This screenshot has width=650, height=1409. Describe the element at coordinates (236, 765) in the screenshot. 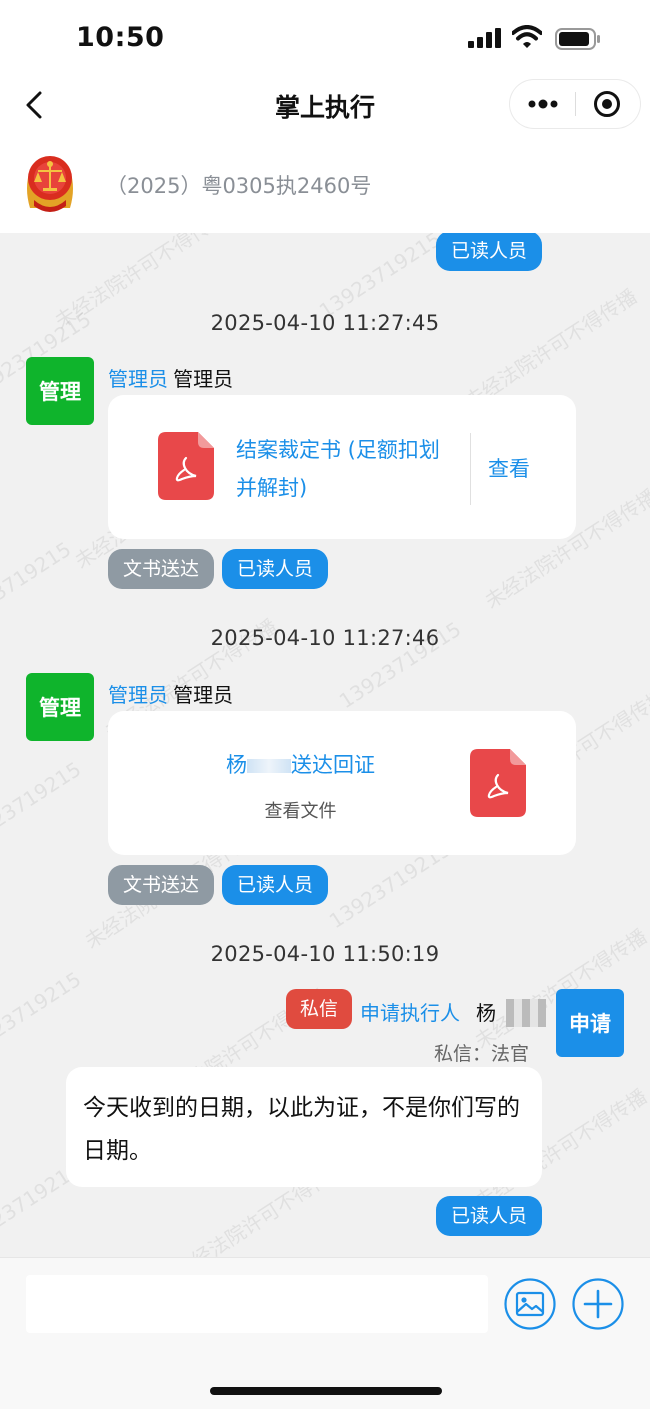

I see `document-title-name: 杨` at that location.